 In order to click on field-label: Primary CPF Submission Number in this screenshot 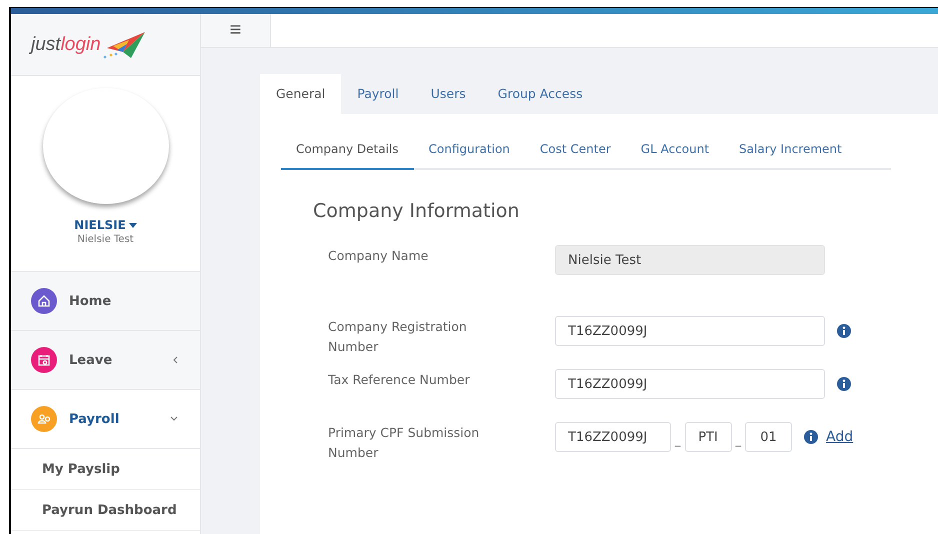, I will do `click(404, 443)`.